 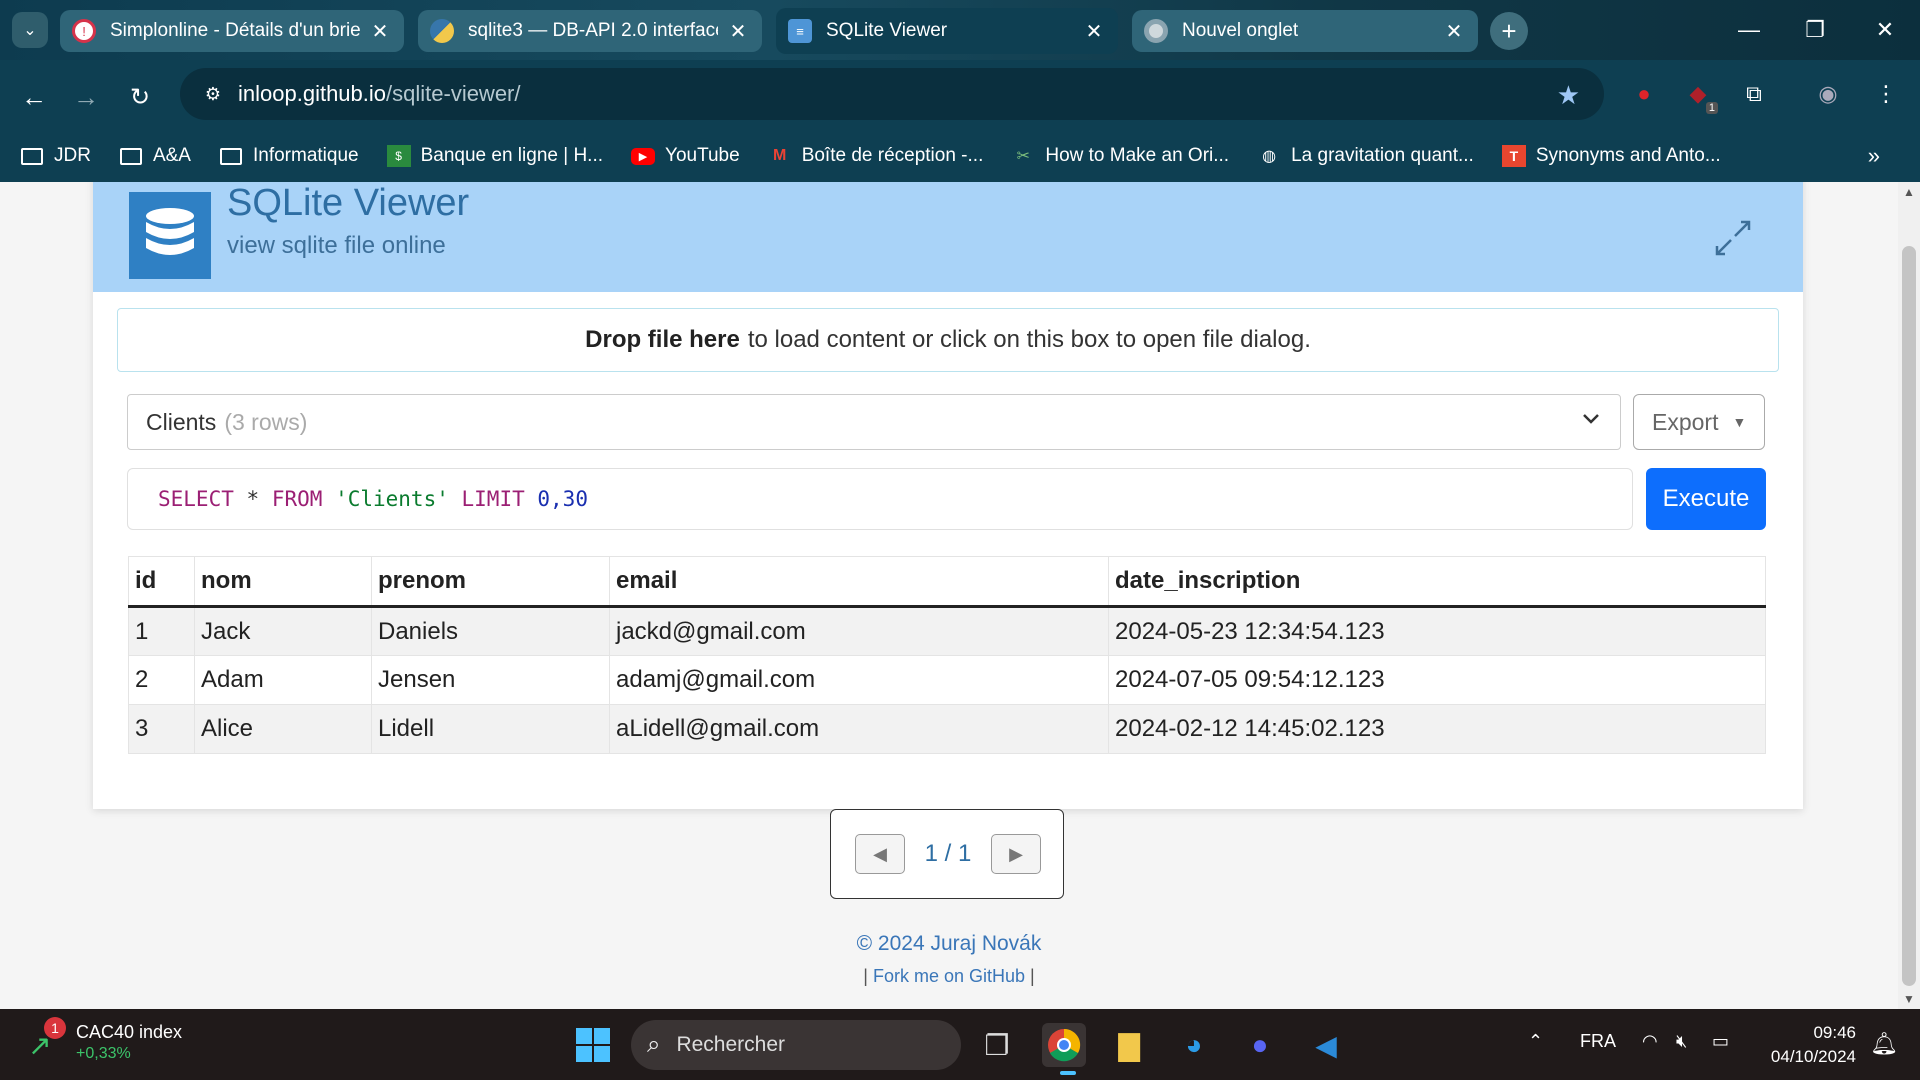 What do you see at coordinates (1711, 108) in the screenshot?
I see `extension-badge: 1` at bounding box center [1711, 108].